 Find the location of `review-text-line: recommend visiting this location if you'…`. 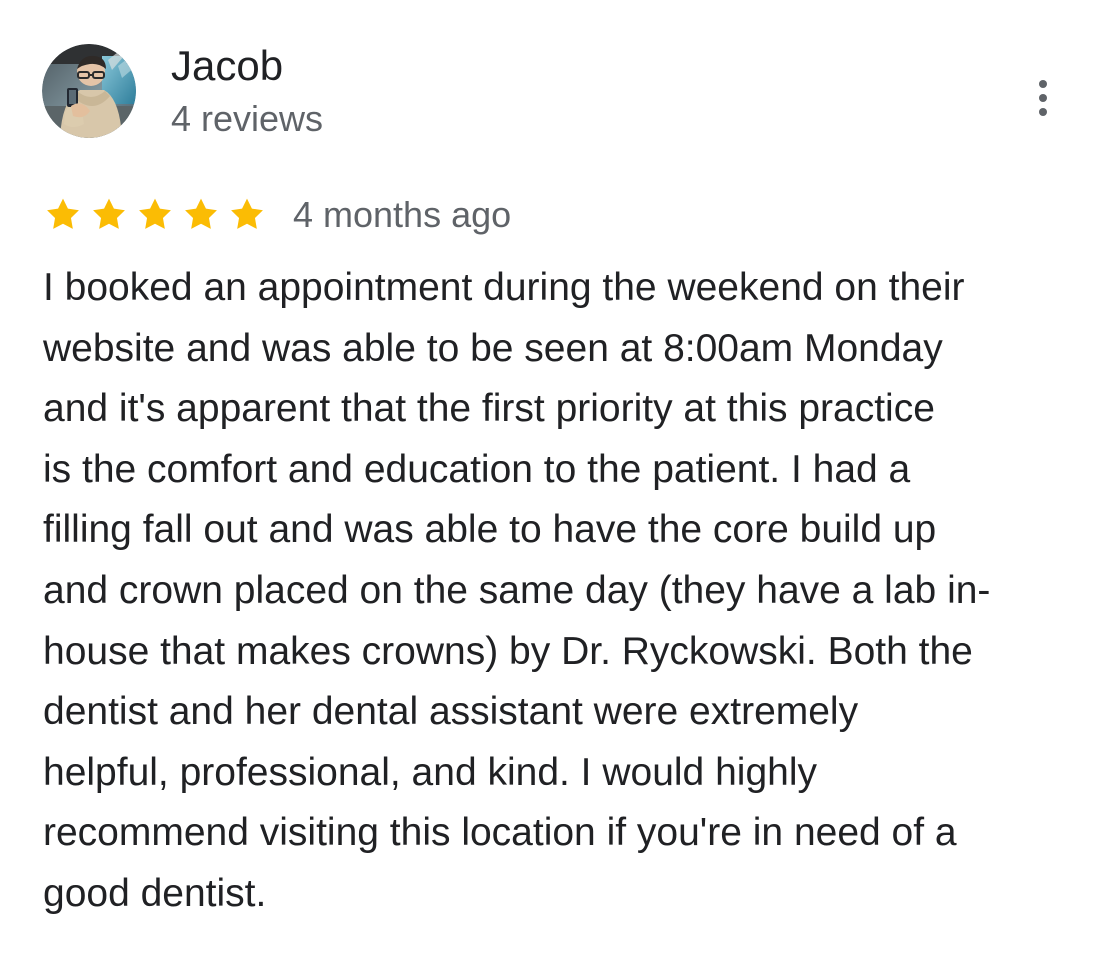

review-text-line: recommend visiting this location if you'… is located at coordinates (500, 833).